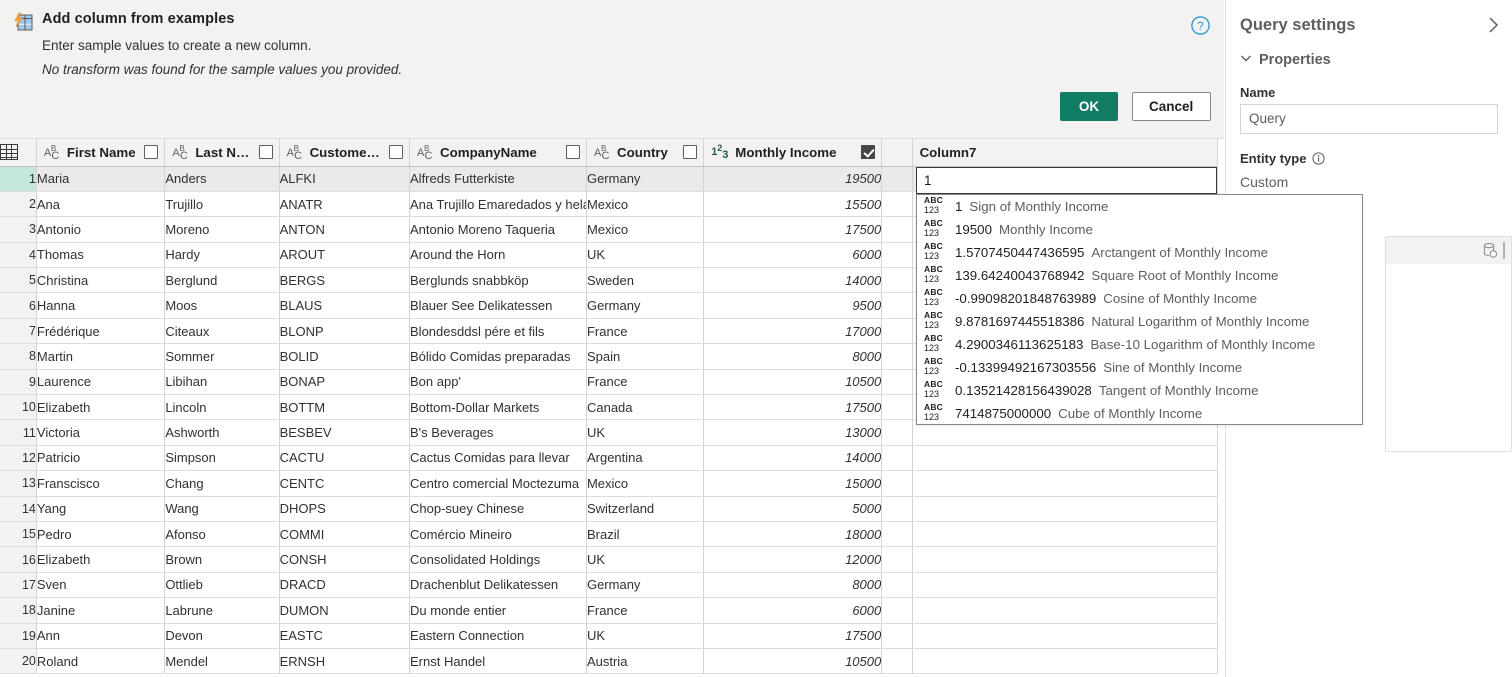 This screenshot has width=1512, height=677. I want to click on column-checkbox-customerid, so click(396, 152).